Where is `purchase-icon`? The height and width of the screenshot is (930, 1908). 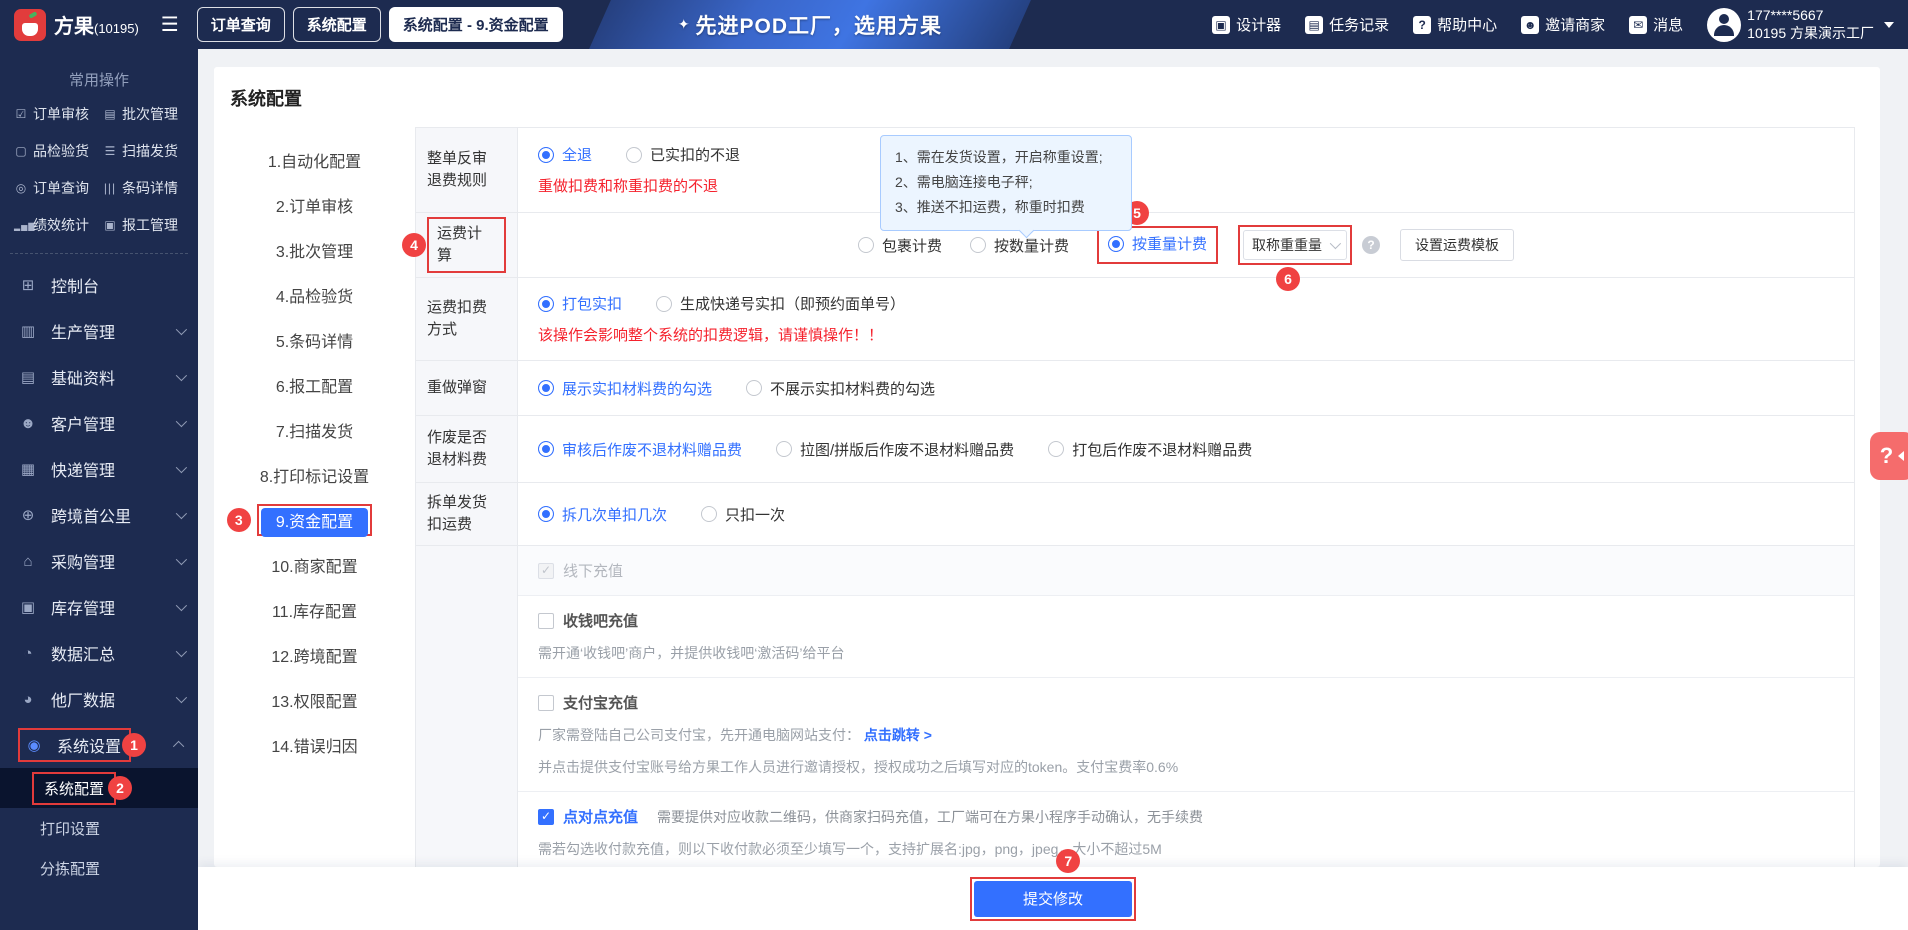 purchase-icon is located at coordinates (28, 561).